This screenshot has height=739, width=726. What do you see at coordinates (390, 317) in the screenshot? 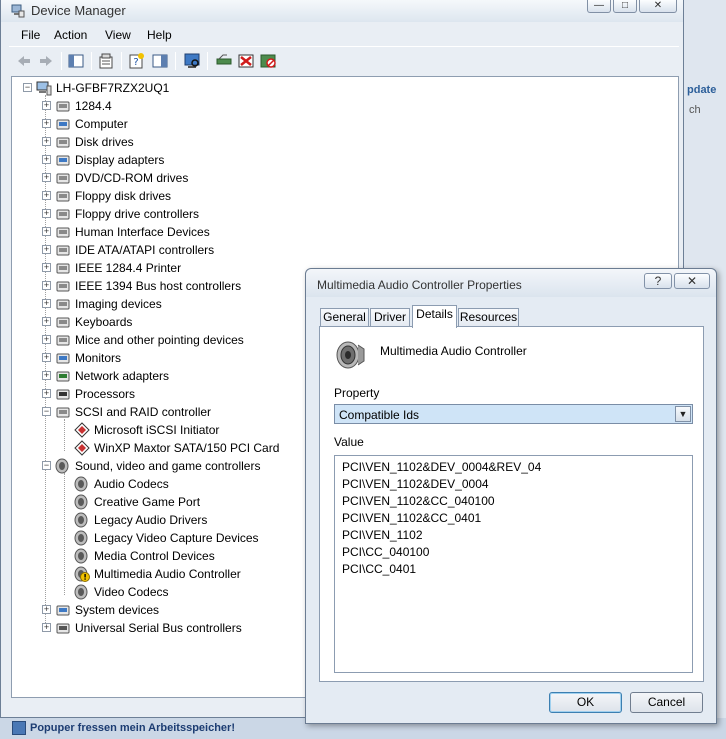
I see `tab-driver: Driver` at bounding box center [390, 317].